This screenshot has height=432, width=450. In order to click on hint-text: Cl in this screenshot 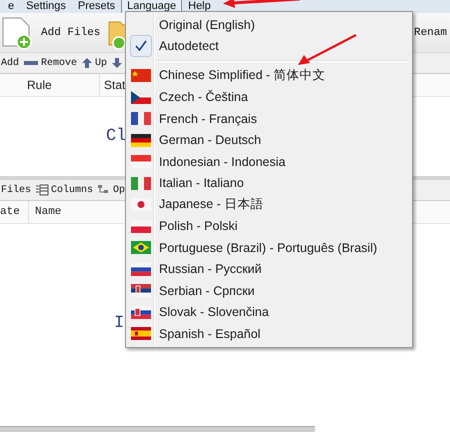, I will do `click(116, 136)`.